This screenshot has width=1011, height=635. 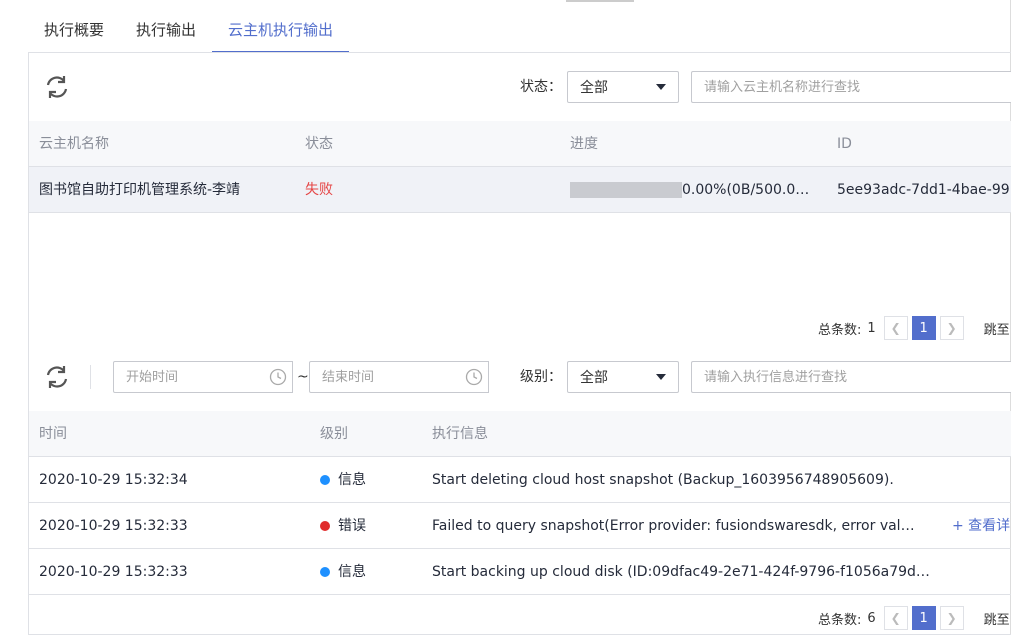 I want to click on log-level-text: 错误, so click(x=352, y=526).